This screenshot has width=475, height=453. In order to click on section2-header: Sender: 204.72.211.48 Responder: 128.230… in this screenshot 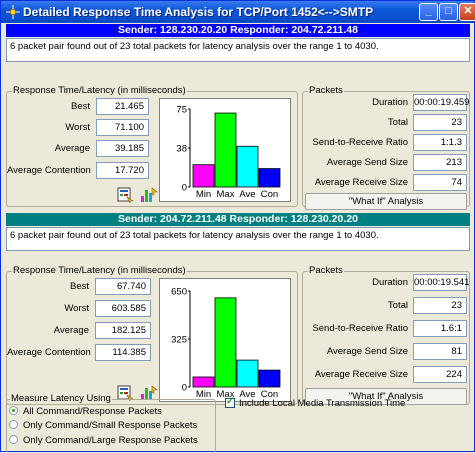, I will do `click(238, 219)`.